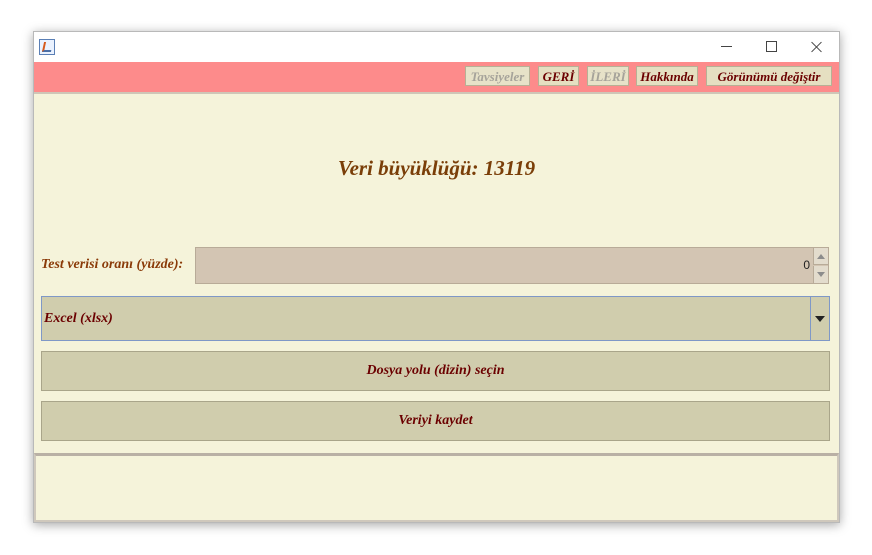 The image size is (872, 555). I want to click on data-size-heading: Veri büyüklüğü: 13119, so click(436, 168).